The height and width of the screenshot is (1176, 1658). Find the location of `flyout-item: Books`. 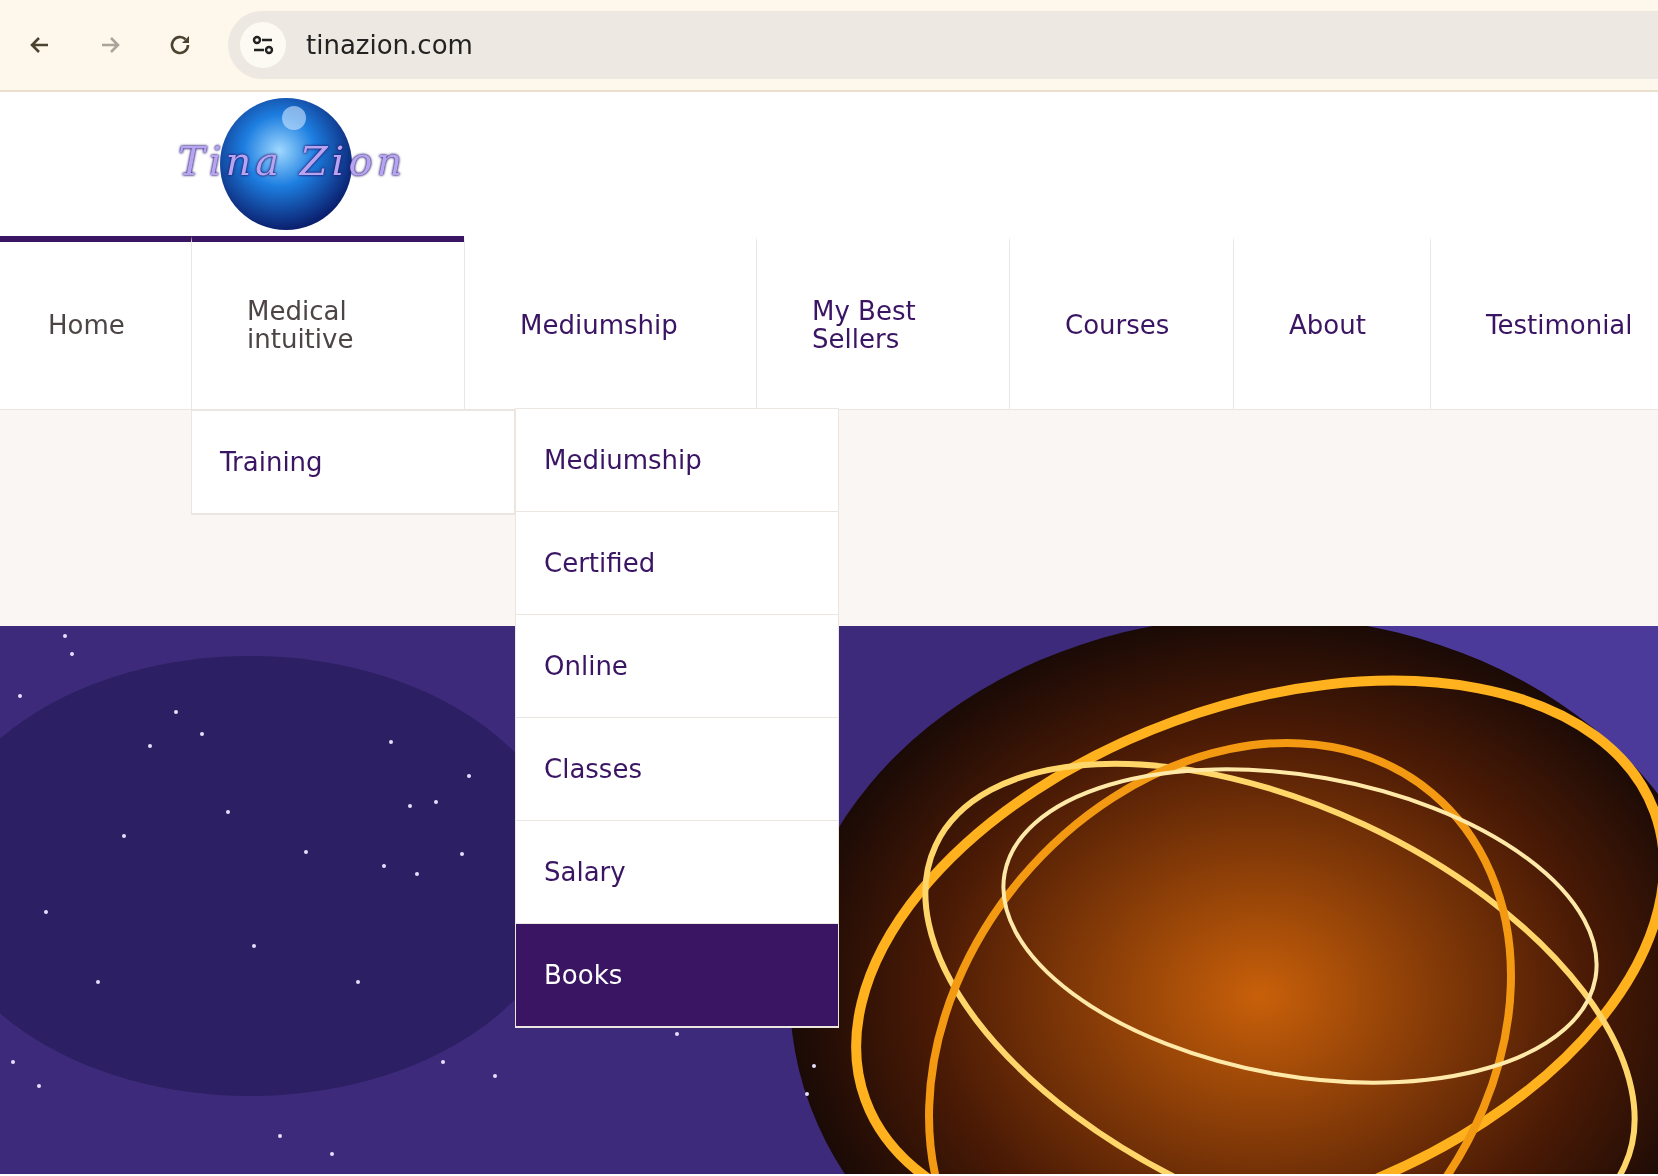

flyout-item: Books is located at coordinates (677, 975).